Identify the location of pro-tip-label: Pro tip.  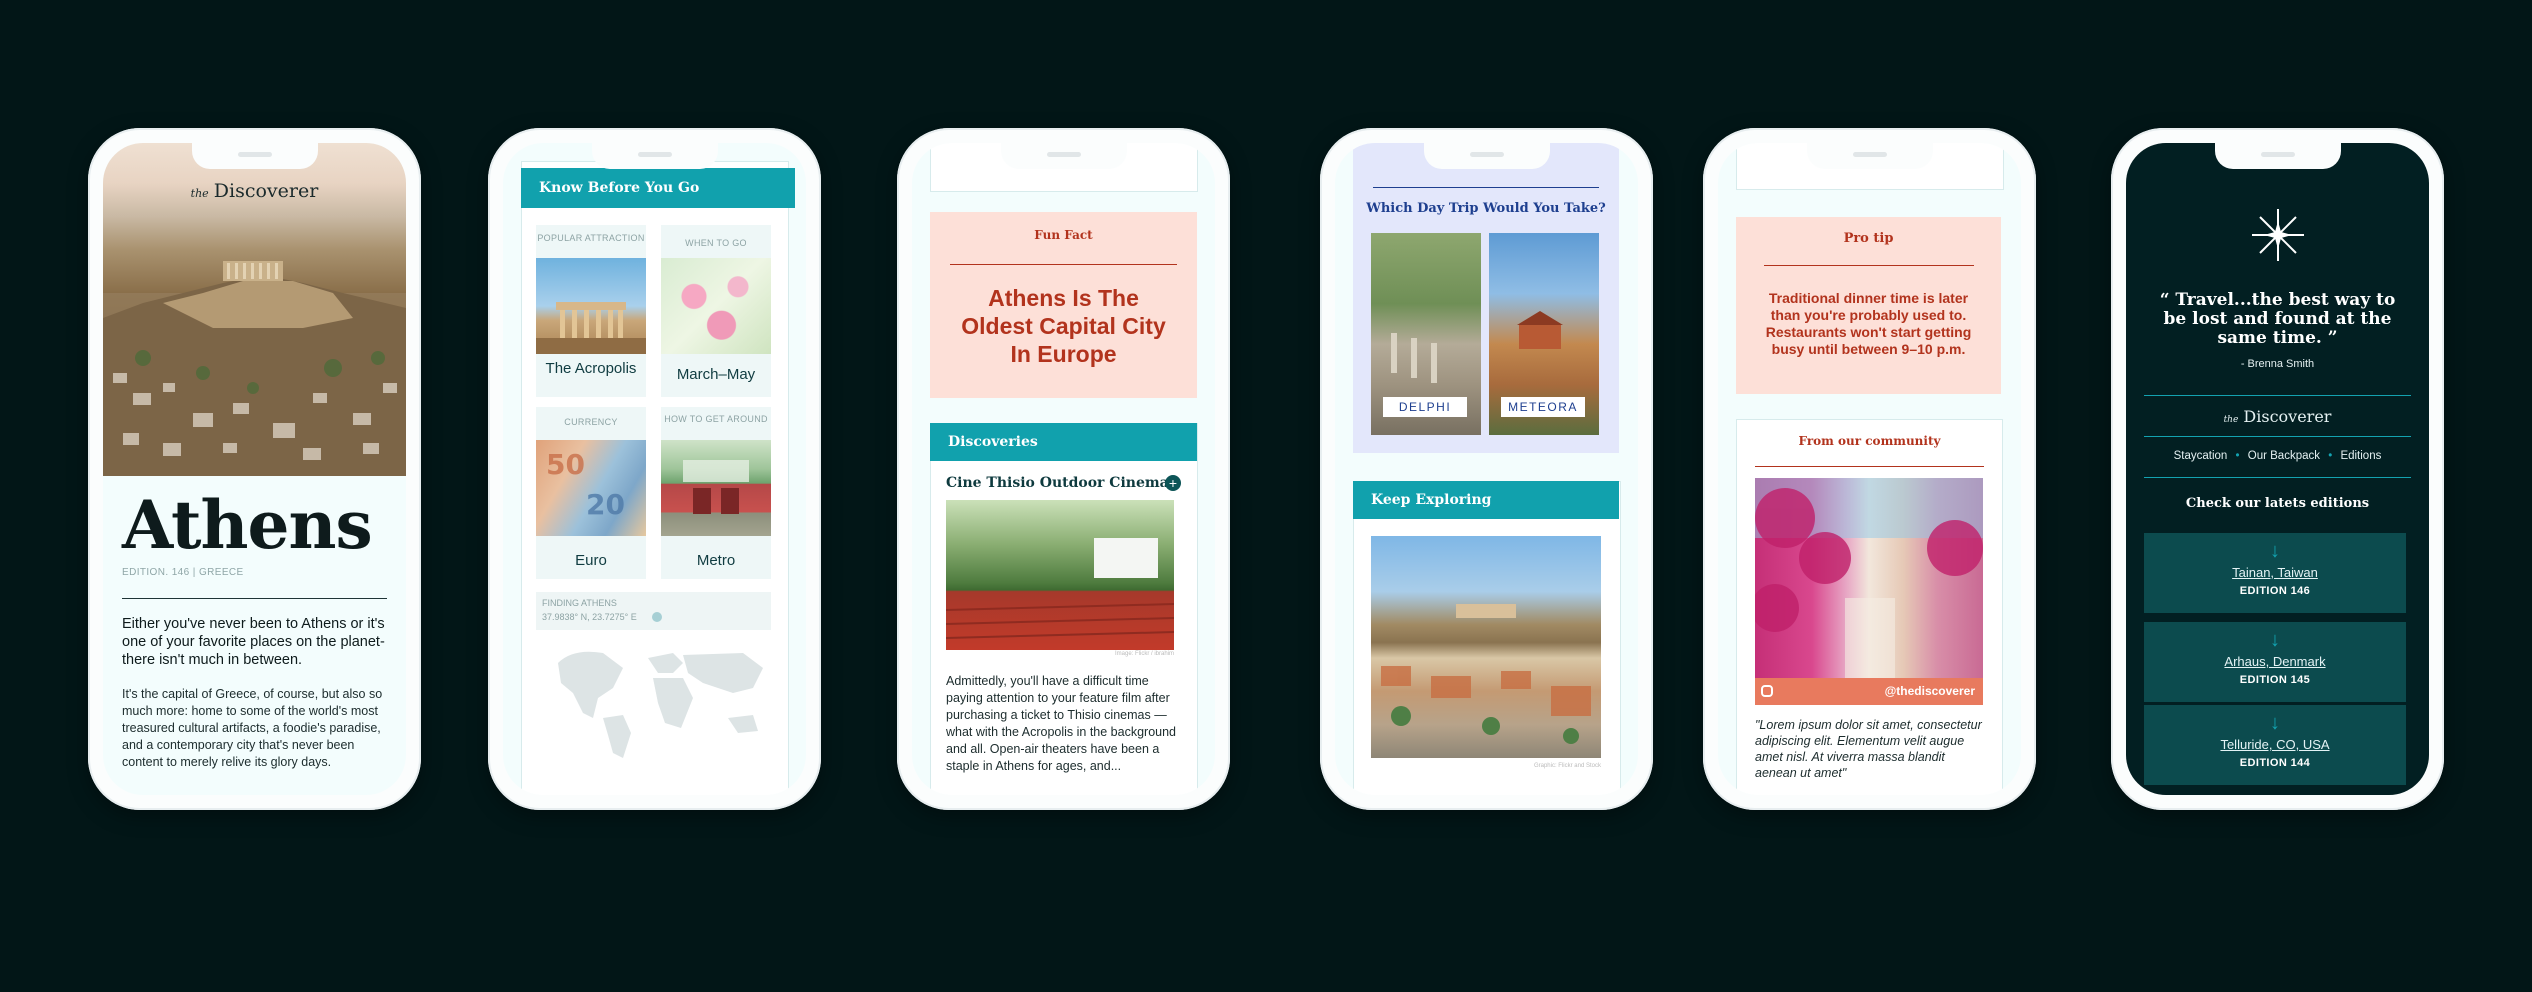
(1868, 238).